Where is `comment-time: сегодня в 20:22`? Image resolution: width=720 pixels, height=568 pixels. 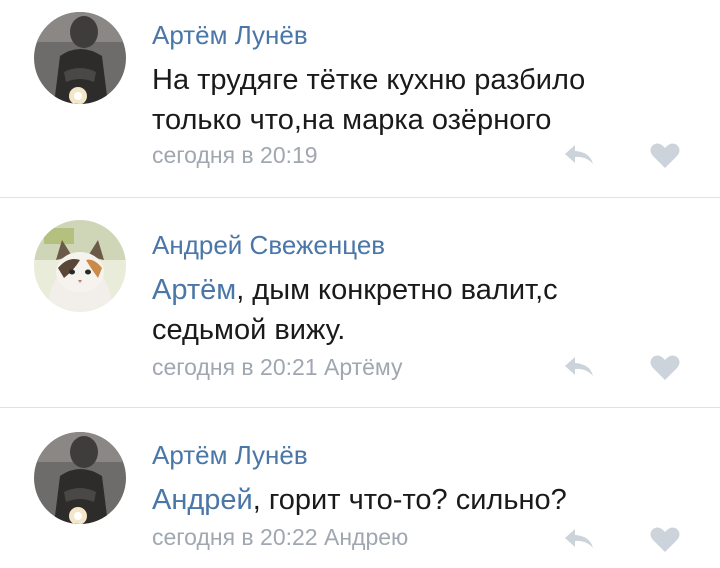 comment-time: сегодня в 20:22 is located at coordinates (235, 537).